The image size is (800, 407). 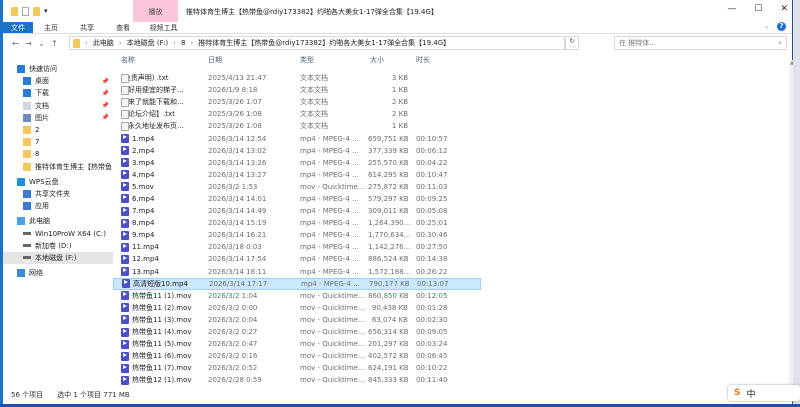 I want to click on file-row: 【来了就能下载和... 2025/3/26 1:07 文本文档 2 KB, so click(x=451, y=102).